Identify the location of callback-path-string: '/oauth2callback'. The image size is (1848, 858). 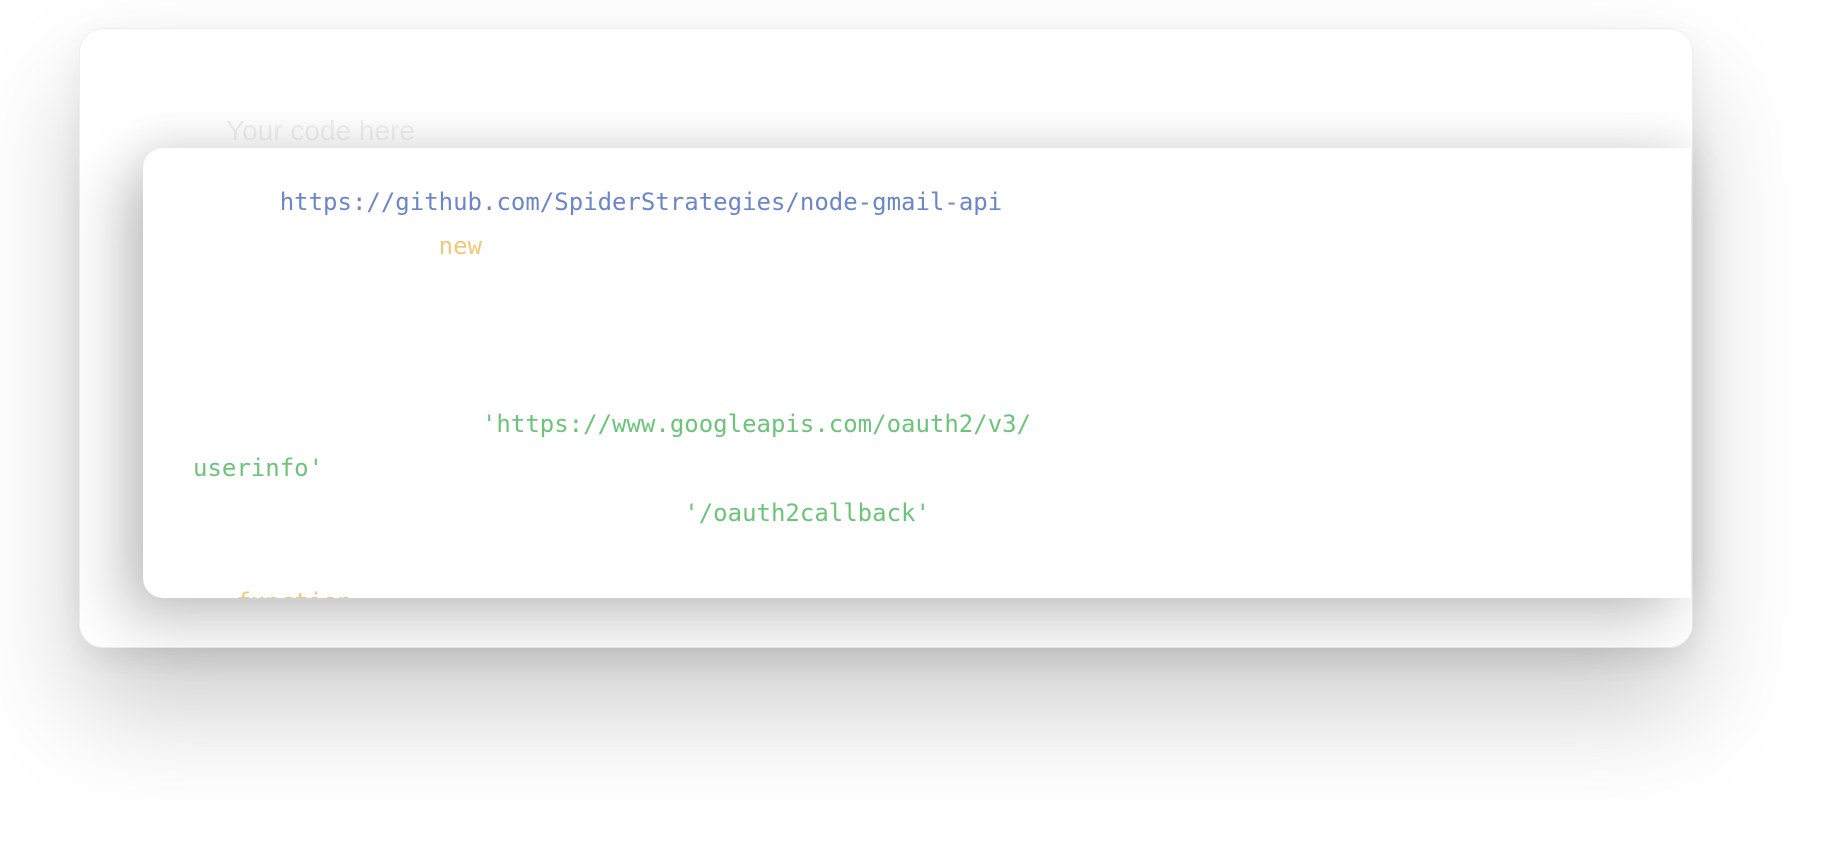
(807, 512).